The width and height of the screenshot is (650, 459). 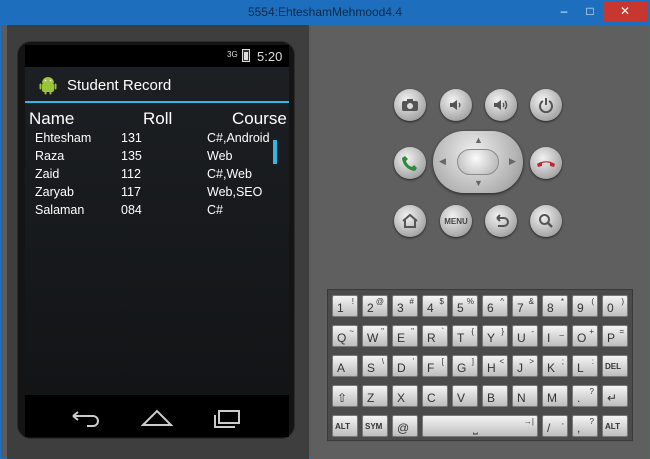 What do you see at coordinates (345, 396) in the screenshot?
I see `key-shift: ⇧` at bounding box center [345, 396].